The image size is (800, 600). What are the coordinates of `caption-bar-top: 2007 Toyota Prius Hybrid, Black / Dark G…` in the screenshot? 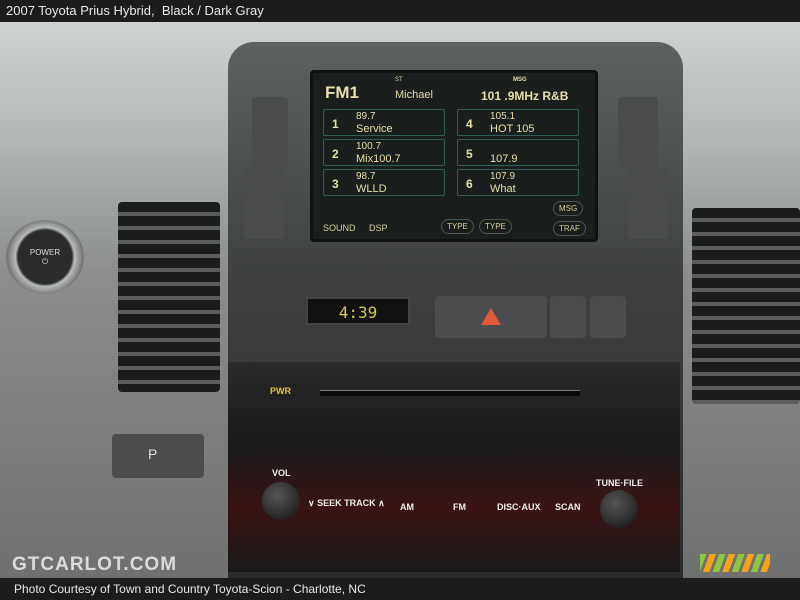 It's located at (400, 11).